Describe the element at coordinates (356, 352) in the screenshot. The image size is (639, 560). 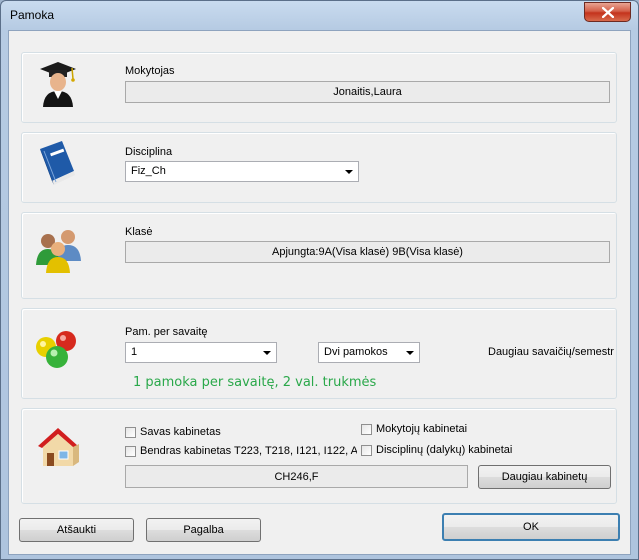
I see `lesson-duration-value: Dvi pamokos` at that location.